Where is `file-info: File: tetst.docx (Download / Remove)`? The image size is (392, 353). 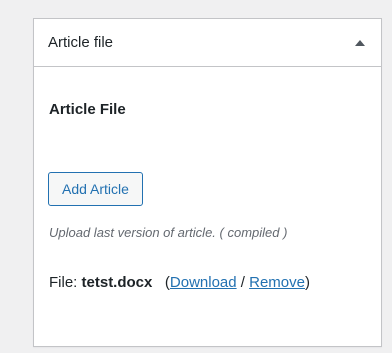
file-info: File: tetst.docx (Download / Remove) is located at coordinates (179, 282).